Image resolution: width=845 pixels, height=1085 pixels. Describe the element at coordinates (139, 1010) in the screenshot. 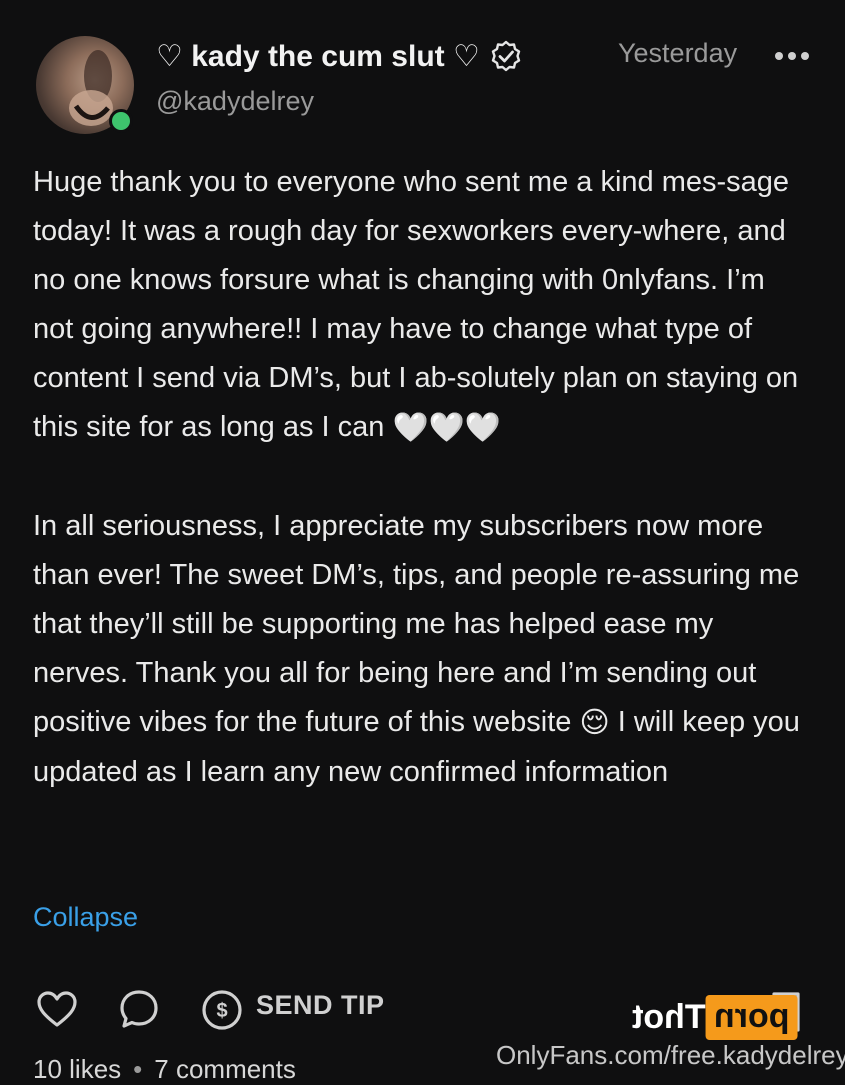

I see `comment-icon` at that location.